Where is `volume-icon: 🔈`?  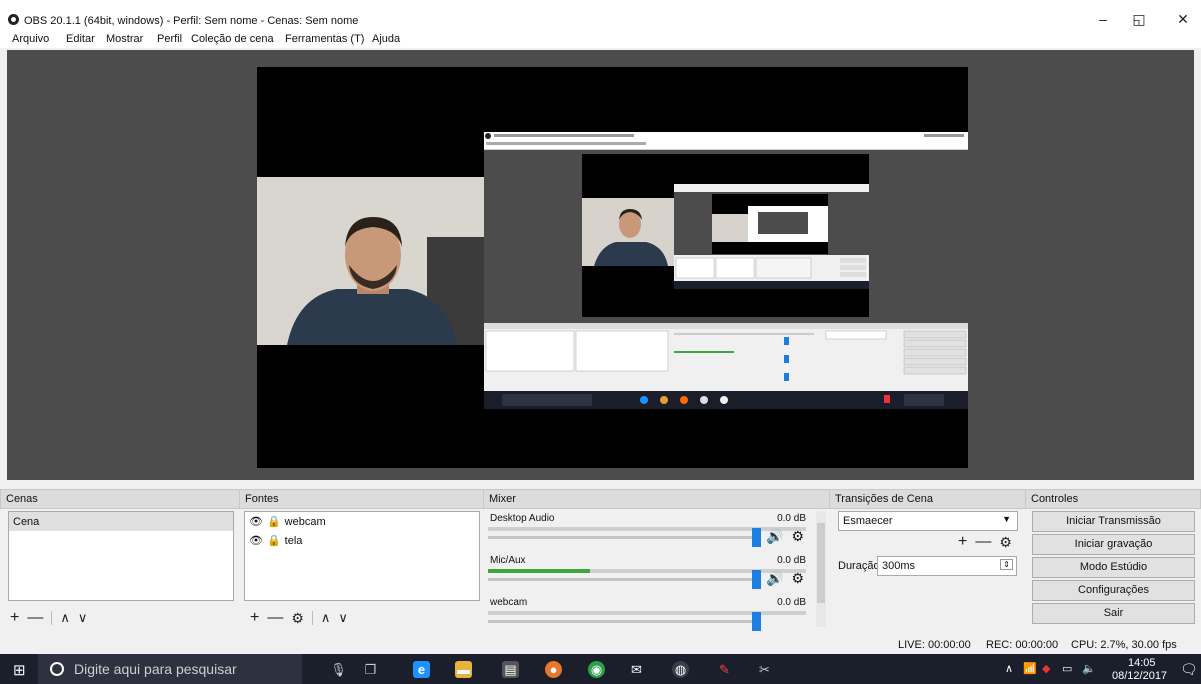
volume-icon: 🔈 is located at coordinates (1089, 673).